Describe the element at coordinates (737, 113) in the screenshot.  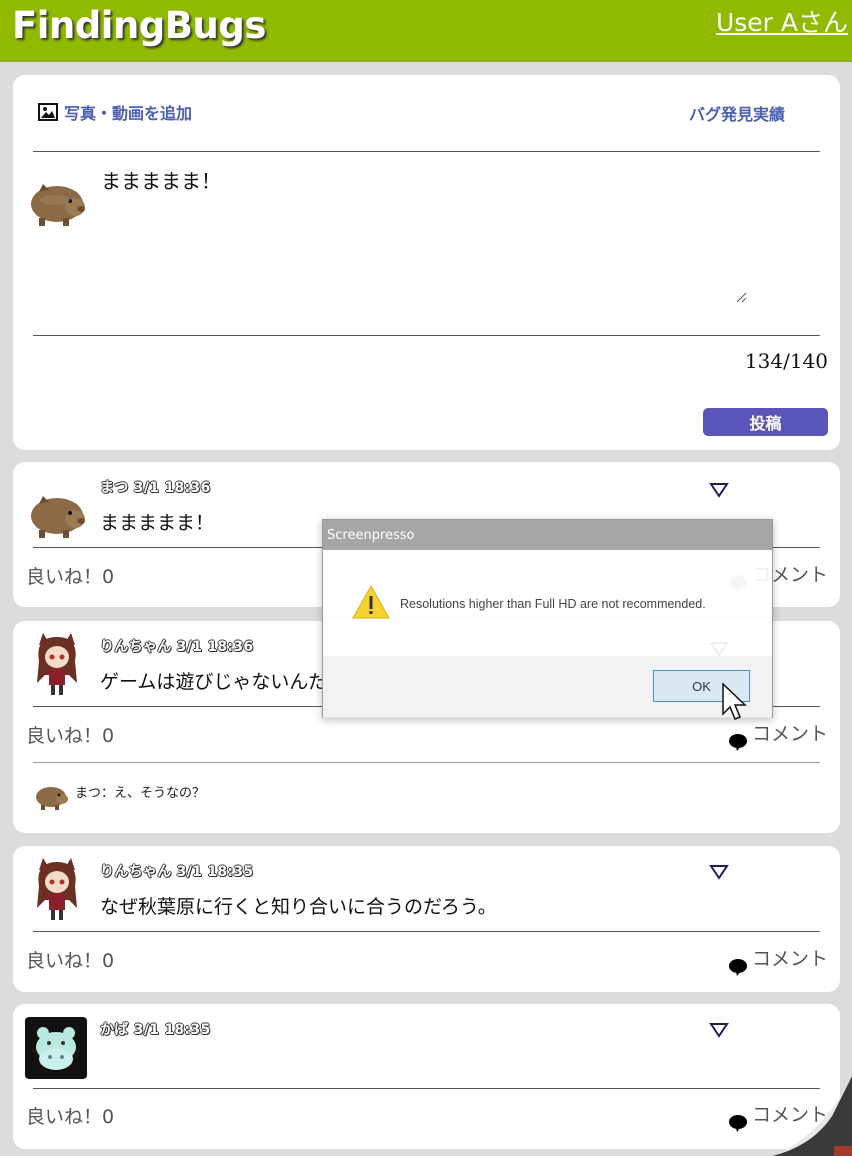
I see `bug-record-link: バグ発見実績` at that location.